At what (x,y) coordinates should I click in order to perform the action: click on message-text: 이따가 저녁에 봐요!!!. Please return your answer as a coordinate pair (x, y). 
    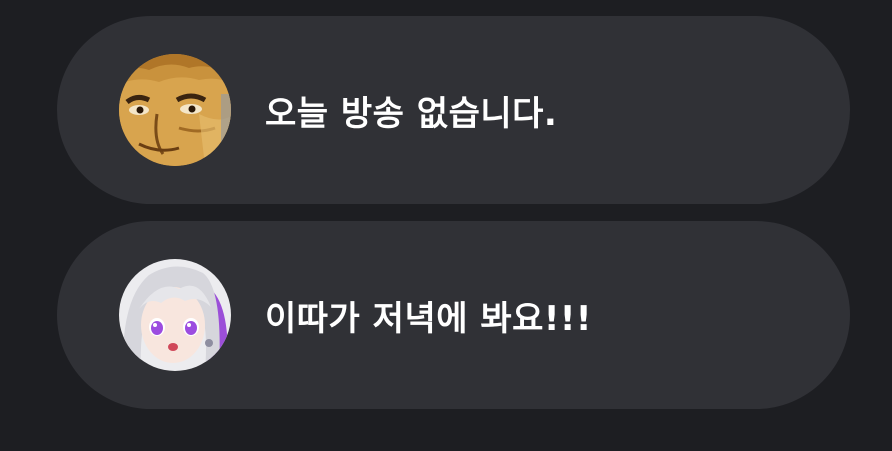
    Looking at the image, I should click on (428, 318).